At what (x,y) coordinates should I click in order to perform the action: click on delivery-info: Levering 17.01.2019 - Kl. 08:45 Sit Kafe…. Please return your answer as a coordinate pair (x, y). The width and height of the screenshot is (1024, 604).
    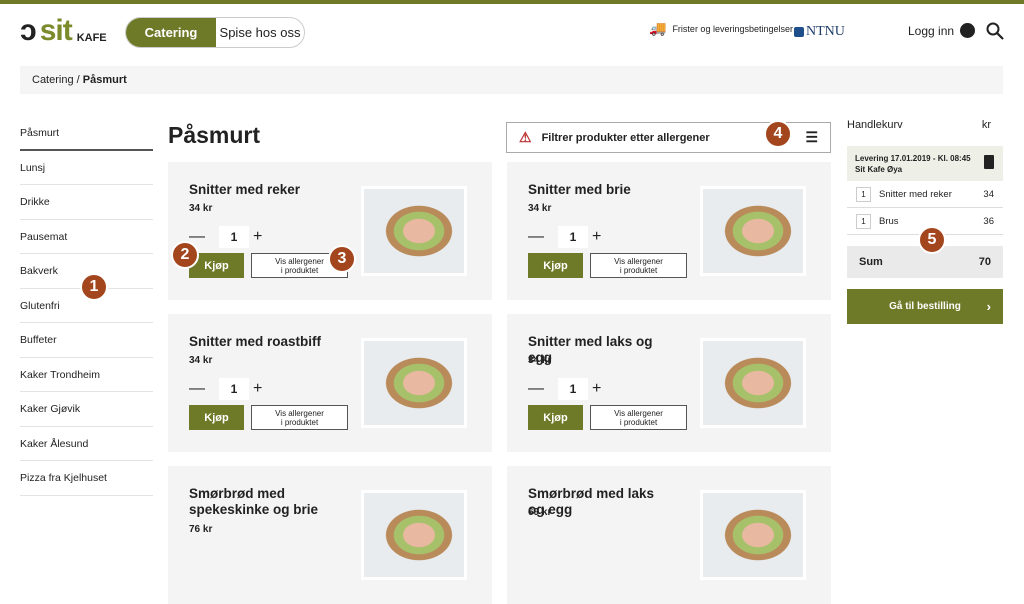
    Looking at the image, I should click on (925, 163).